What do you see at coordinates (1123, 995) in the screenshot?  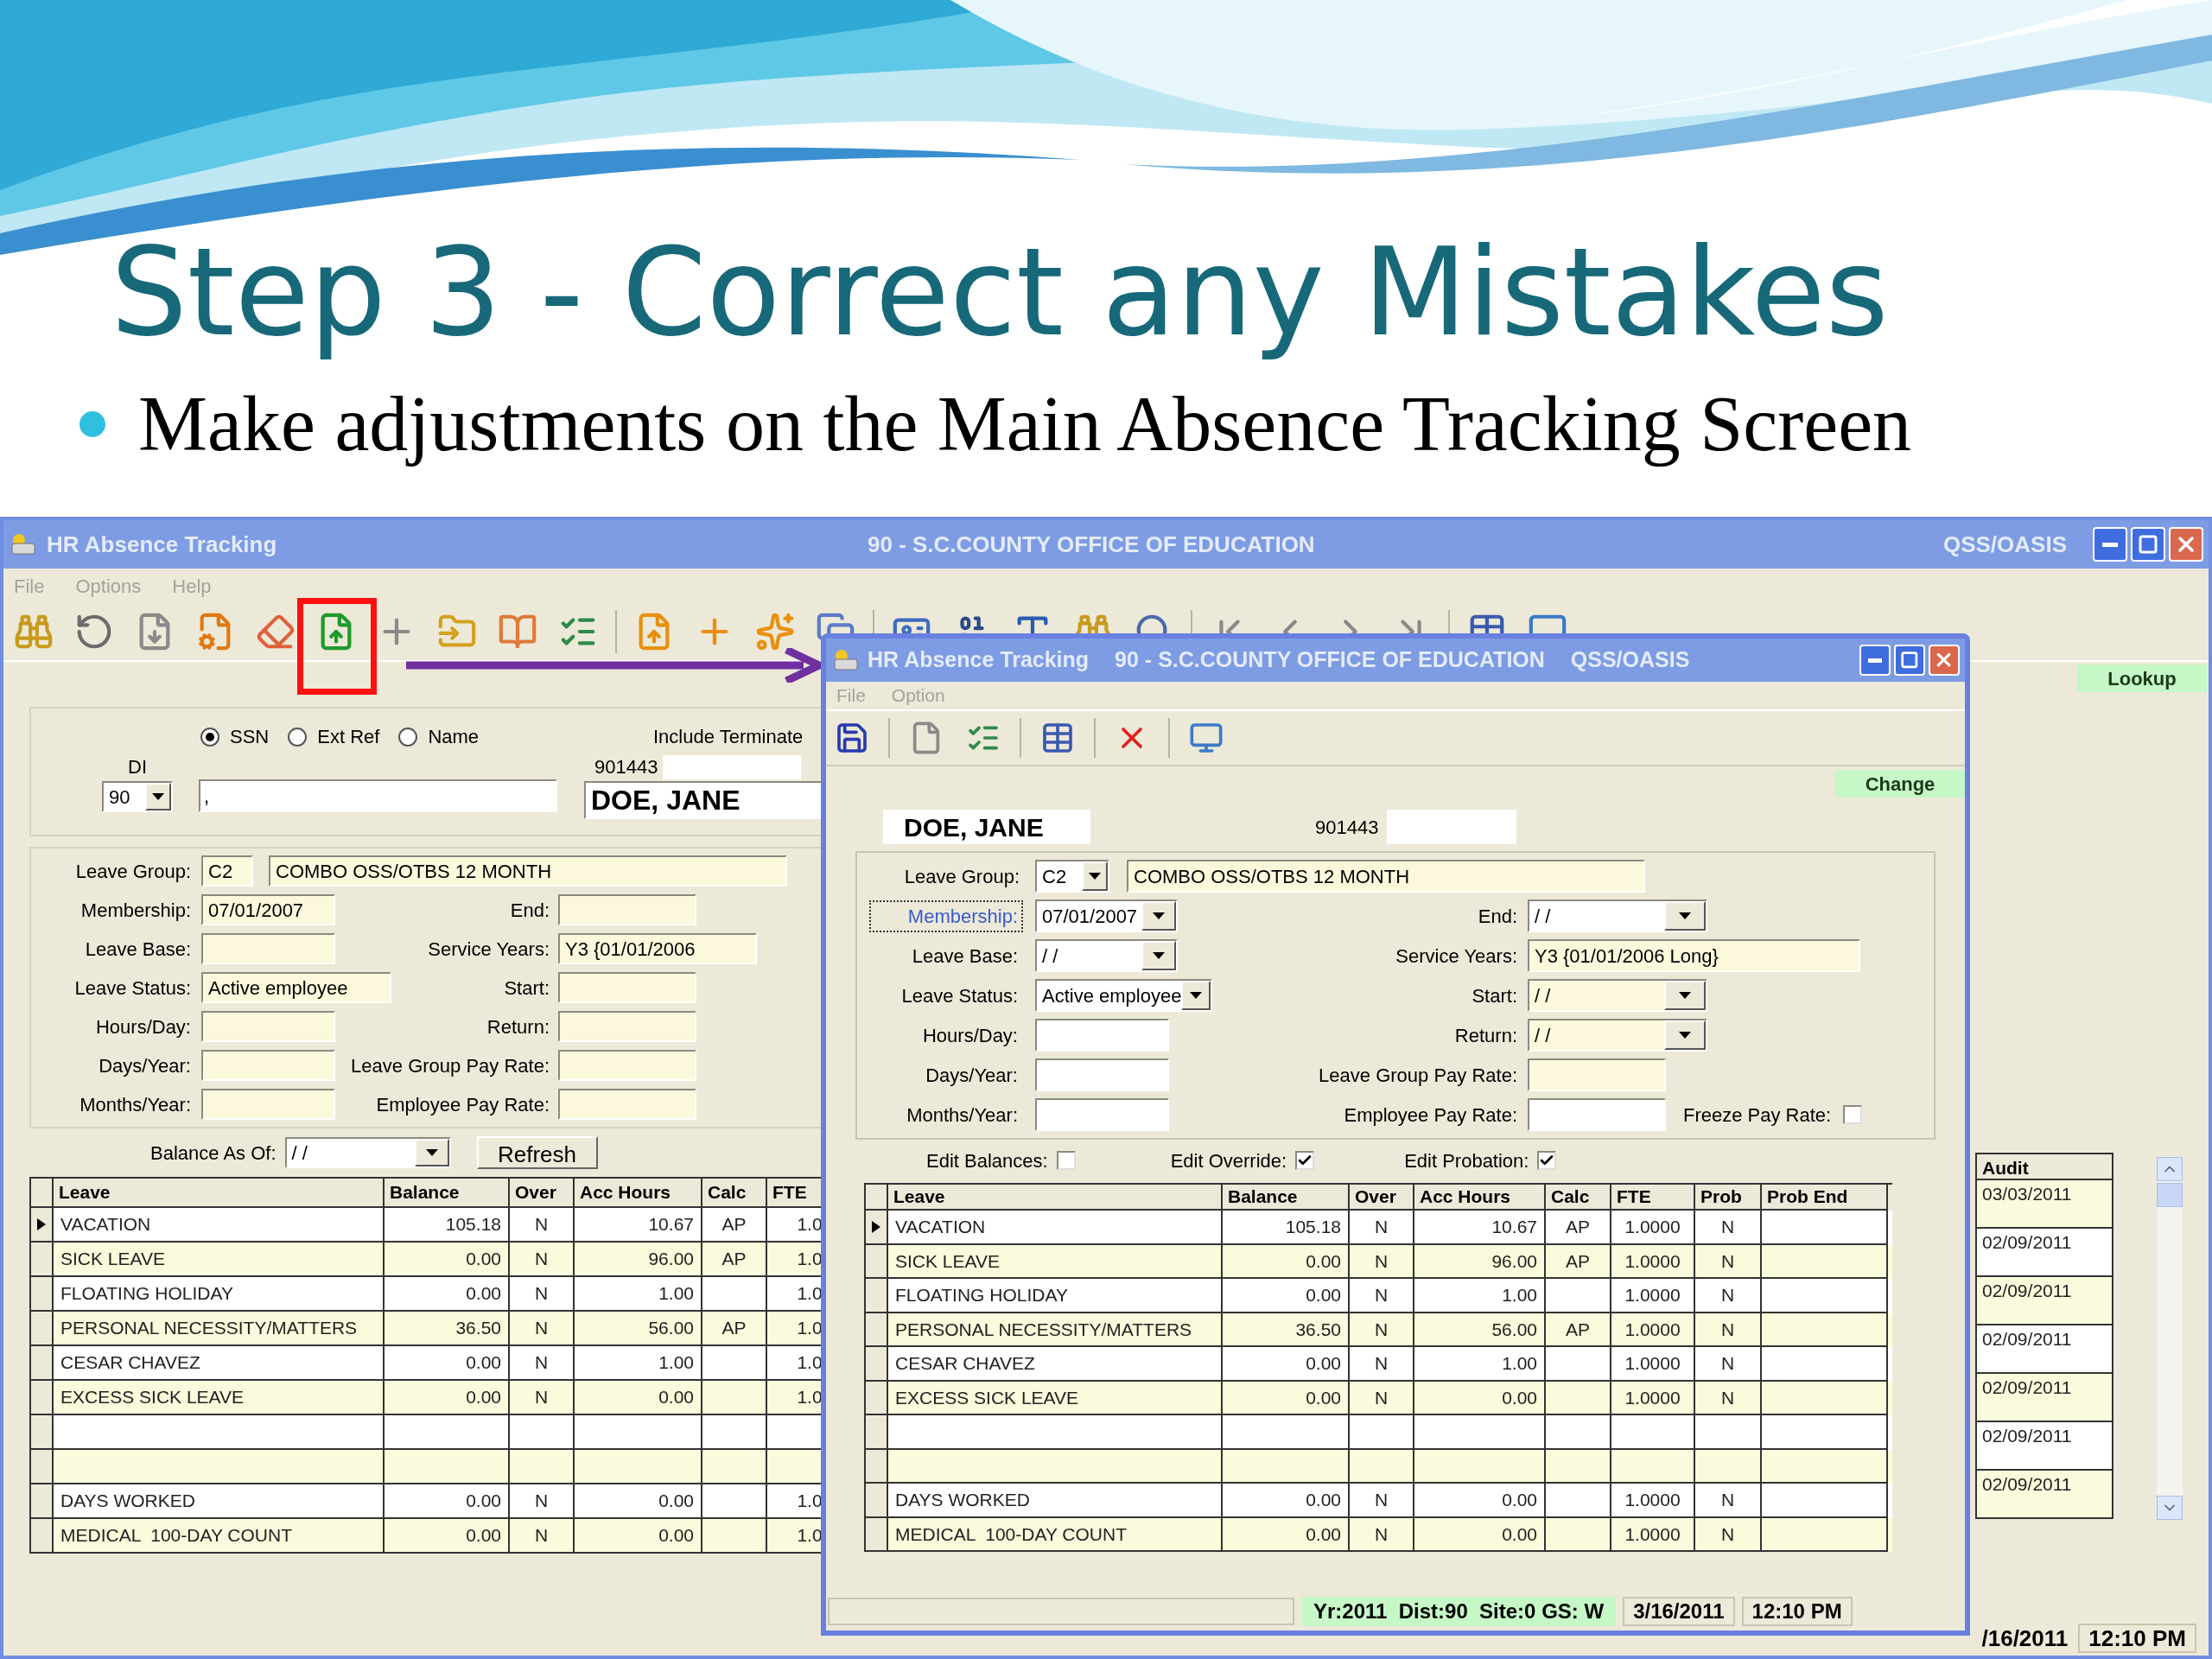 I see `dropdown-field: Active employee` at bounding box center [1123, 995].